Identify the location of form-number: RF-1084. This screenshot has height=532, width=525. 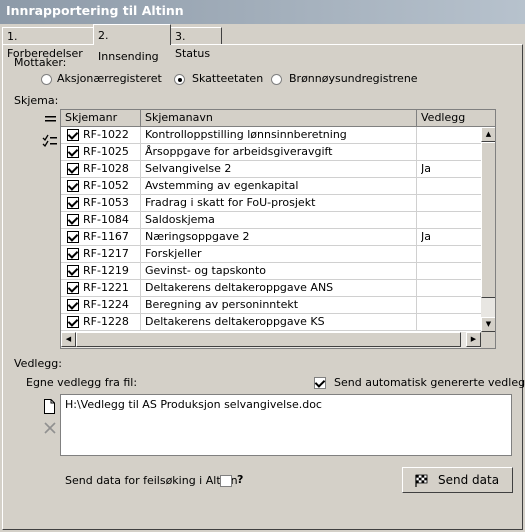
(106, 219).